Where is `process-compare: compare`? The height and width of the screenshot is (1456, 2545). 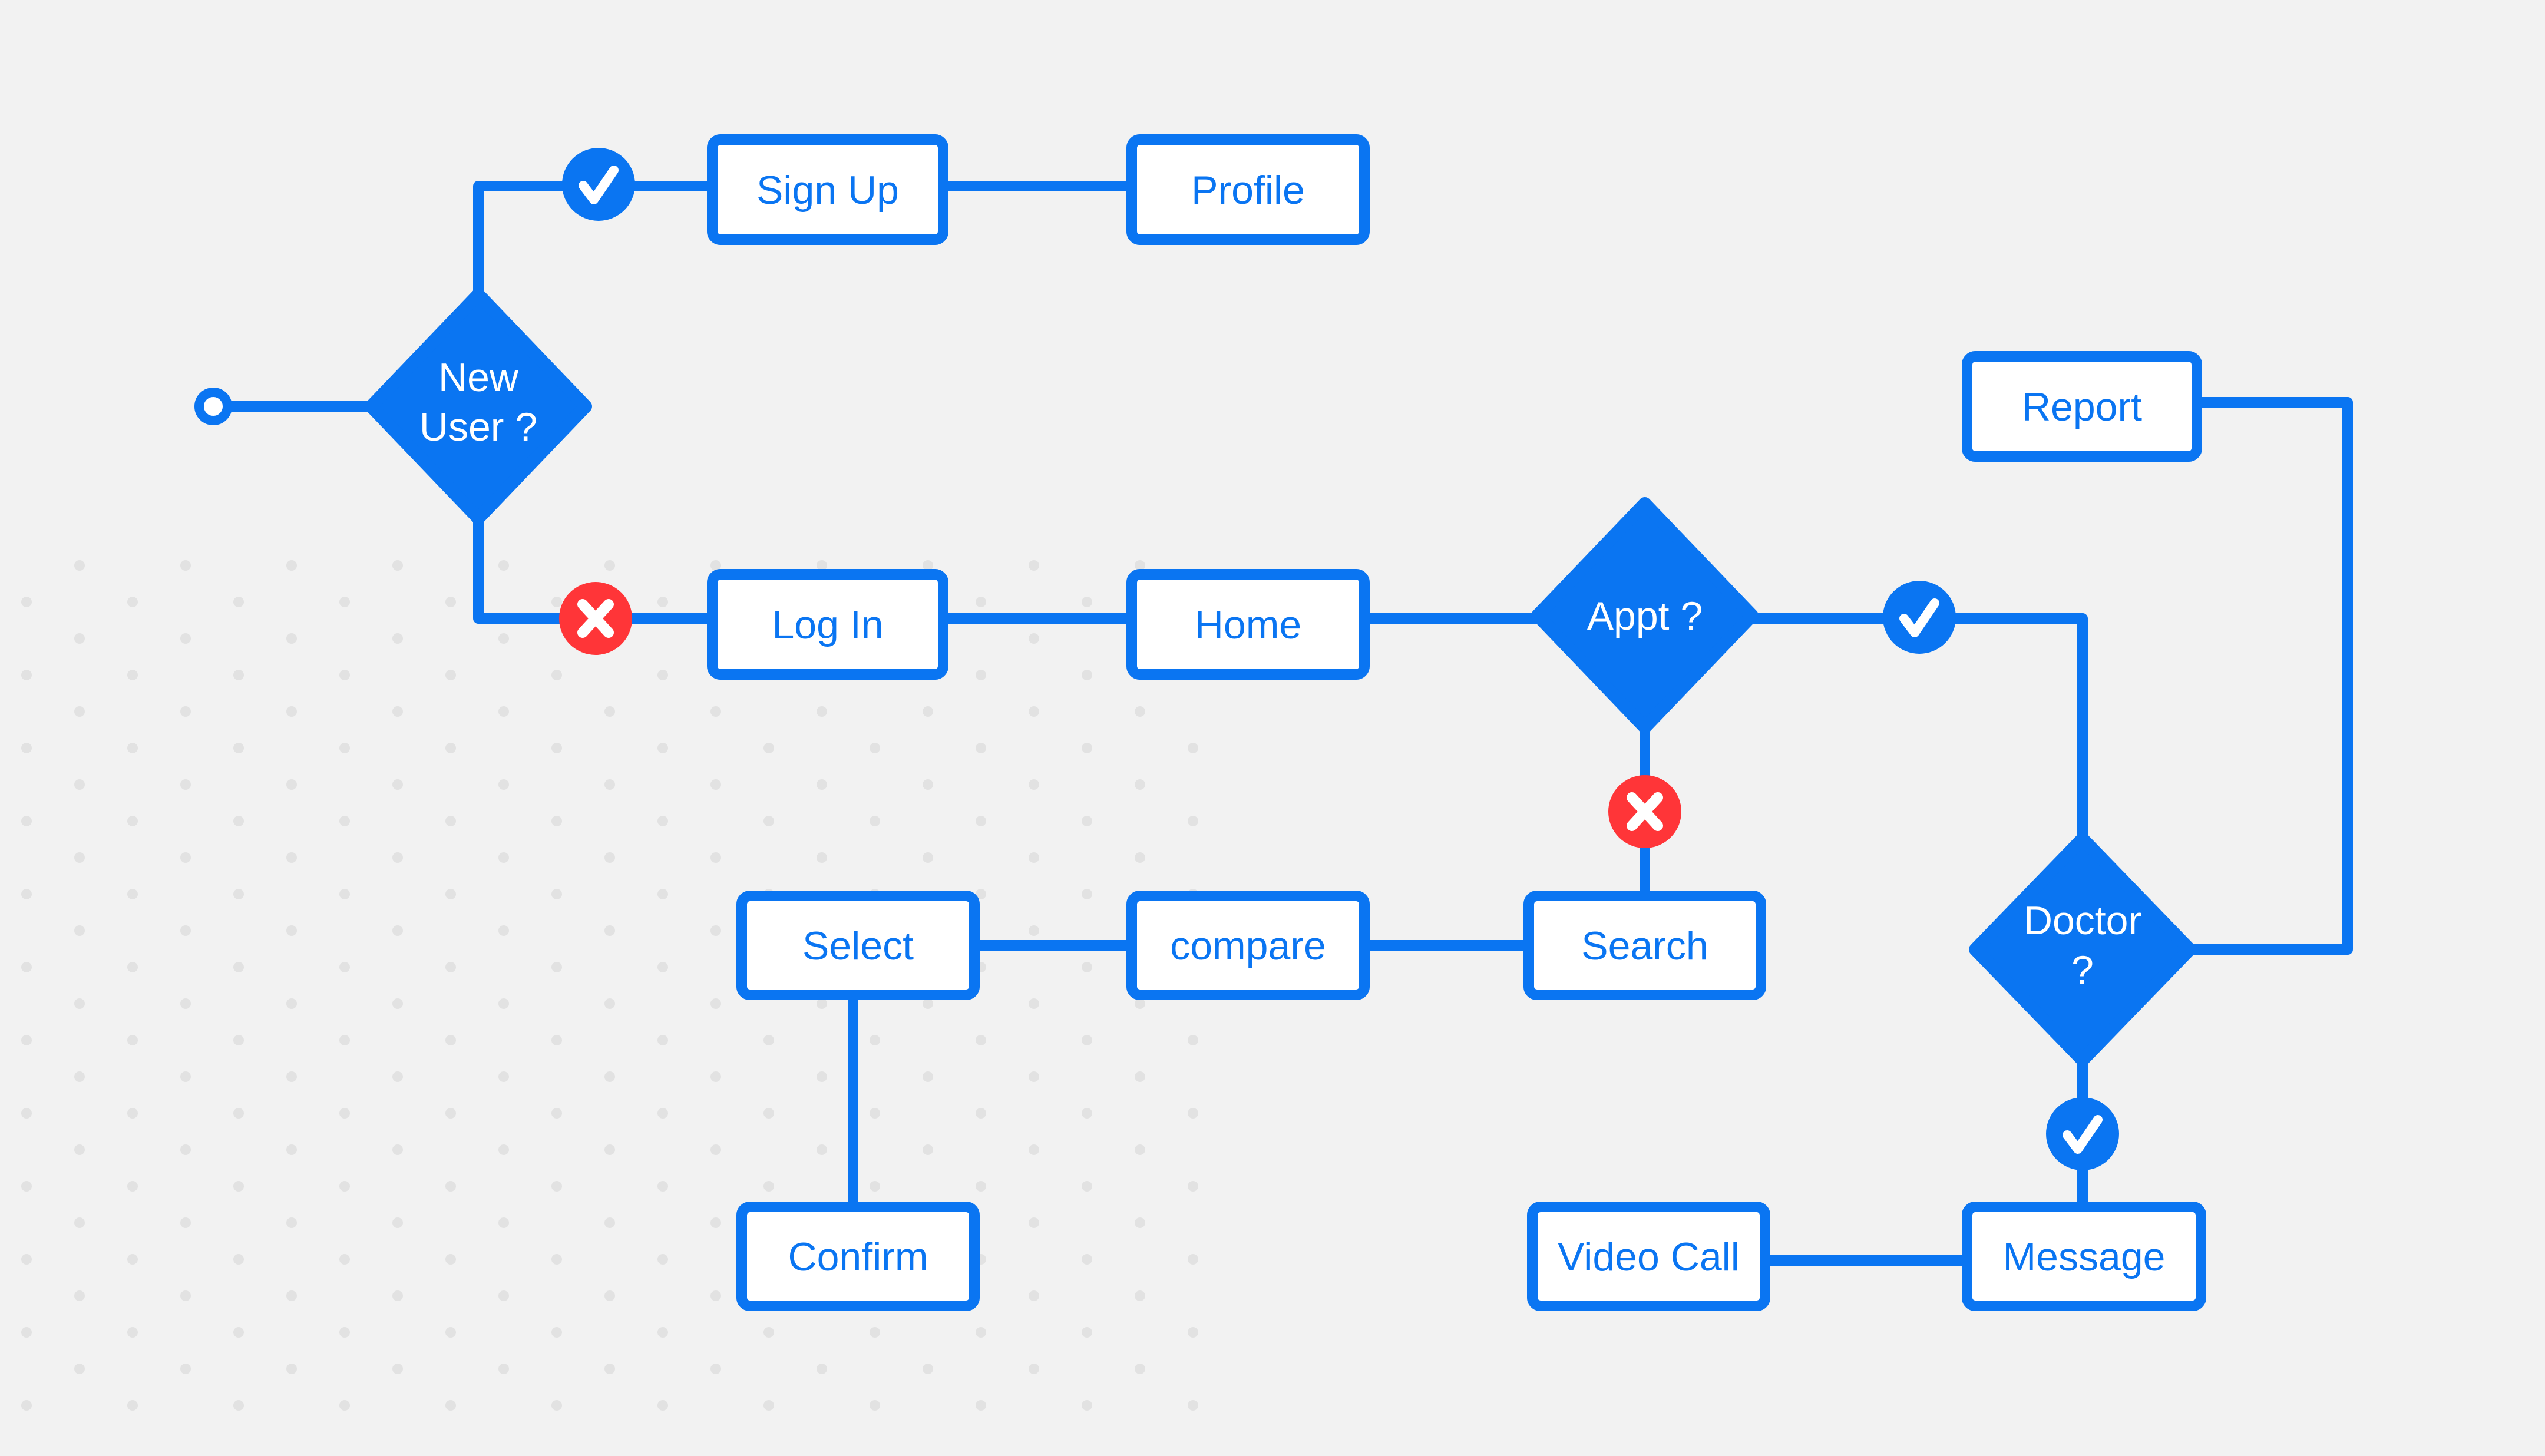
process-compare: compare is located at coordinates (1248, 945).